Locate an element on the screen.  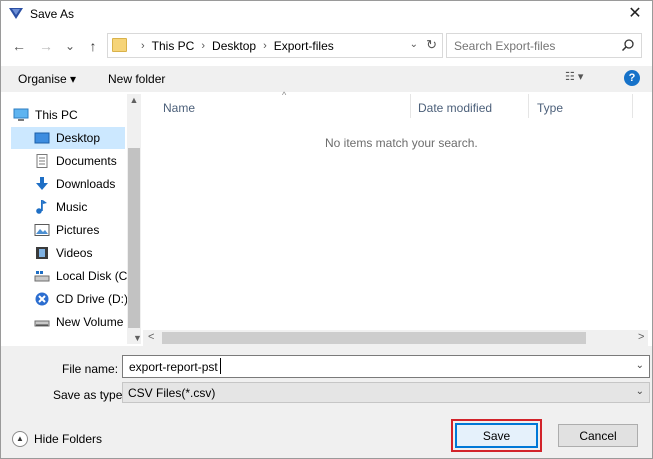
help-icon: ? is located at coordinates (632, 78).